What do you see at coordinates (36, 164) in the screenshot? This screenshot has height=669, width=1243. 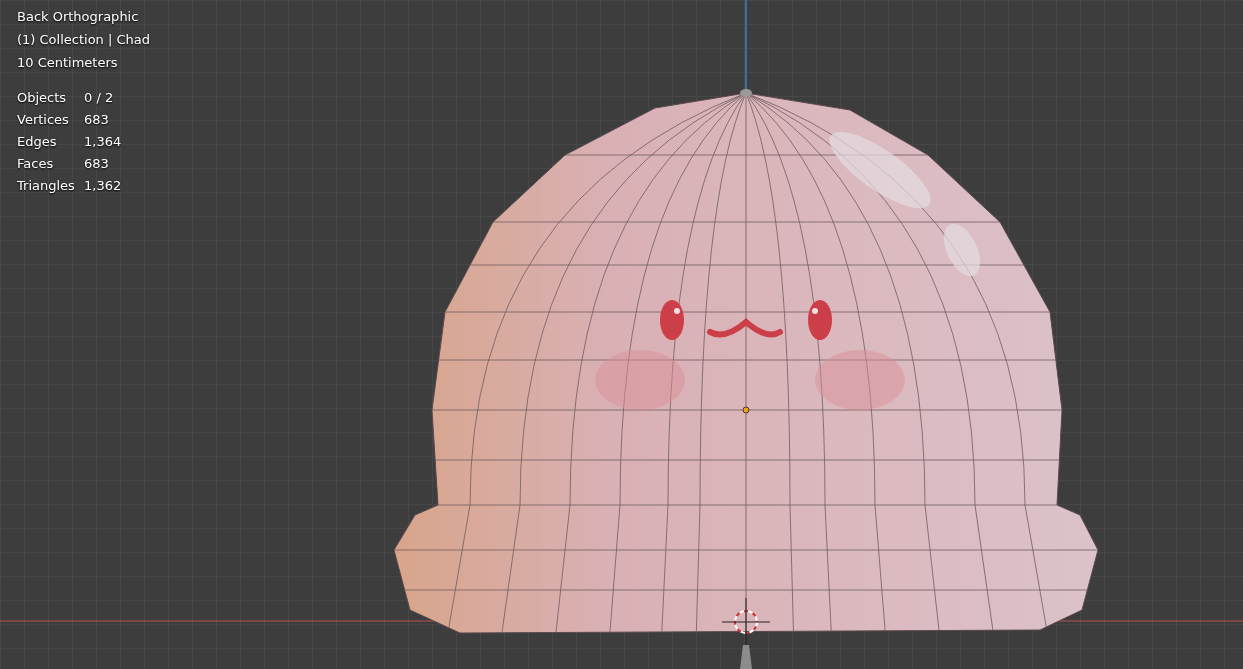 I see `stat-label: Faces` at bounding box center [36, 164].